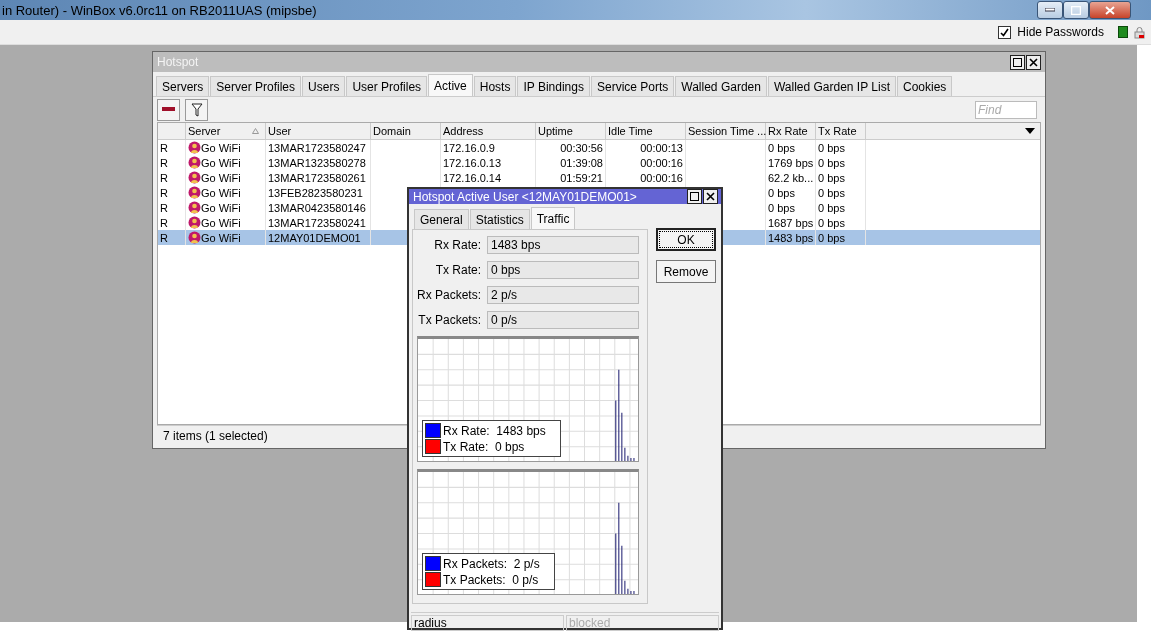  I want to click on user-cell: 13MAR1723580247, so click(317, 147).